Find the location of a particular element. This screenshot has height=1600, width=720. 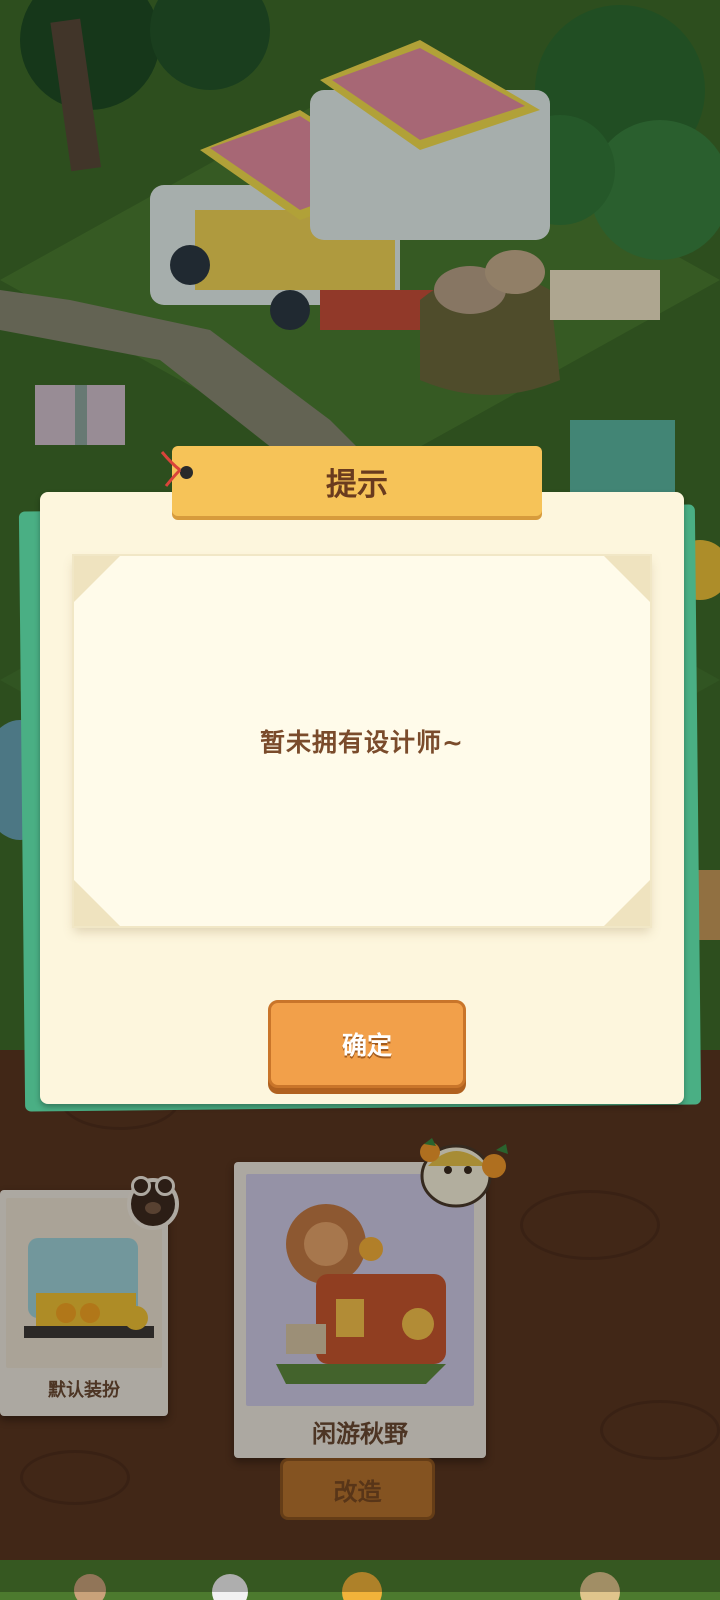

string-icon is located at coordinates (171, 469).